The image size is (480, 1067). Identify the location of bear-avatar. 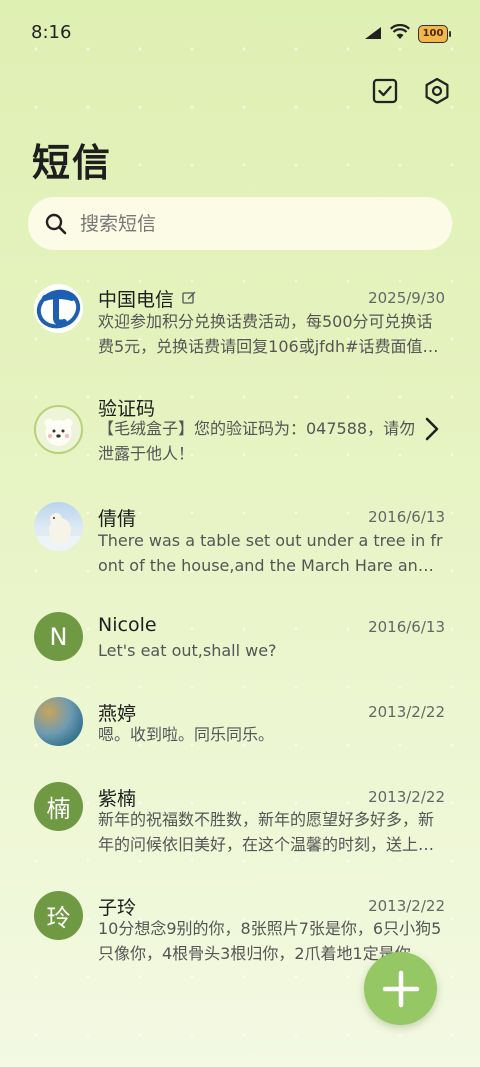
(58, 429).